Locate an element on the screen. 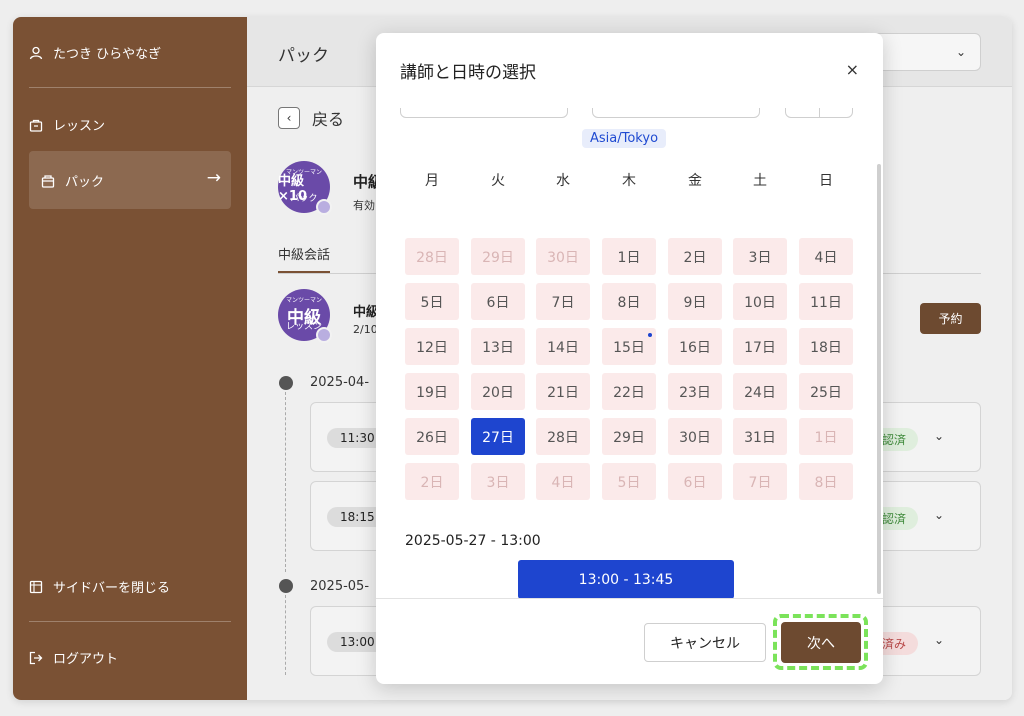  calendar-day: 26日 is located at coordinates (432, 436).